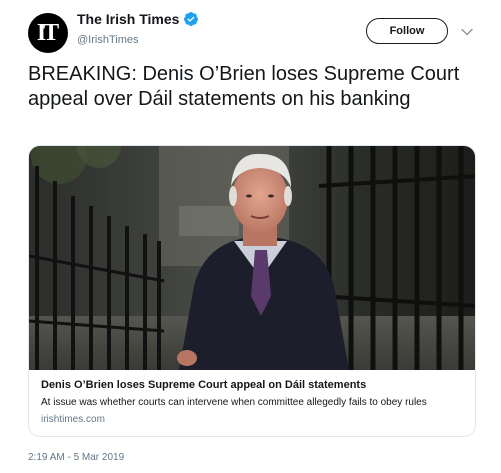 This screenshot has width=501, height=473. I want to click on name-row: The Irish Times, so click(138, 19).